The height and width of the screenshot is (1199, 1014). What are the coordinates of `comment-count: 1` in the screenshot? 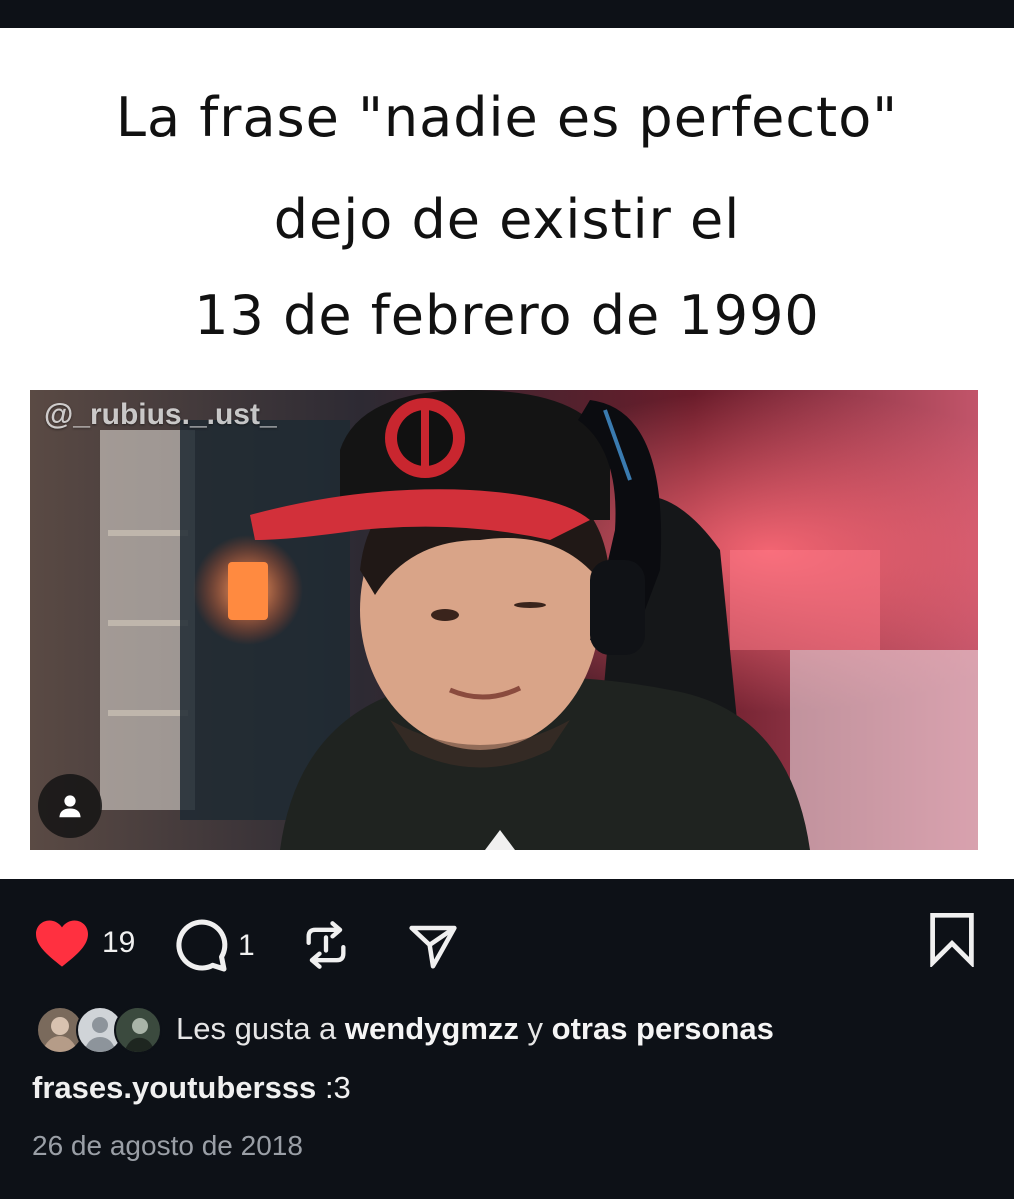 It's located at (246, 945).